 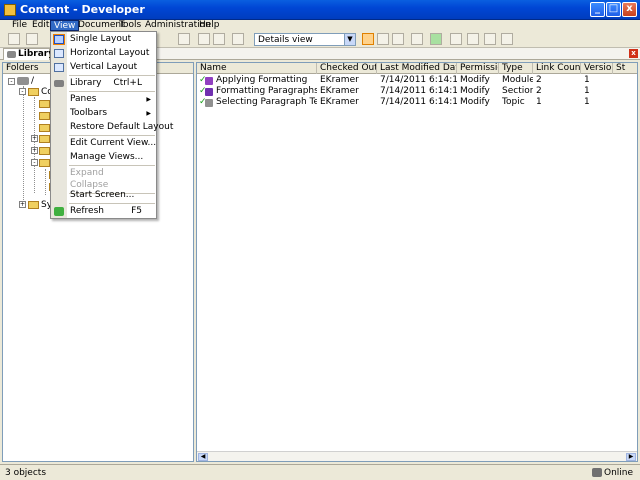 What do you see at coordinates (36, 54) in the screenshot?
I see `tab-library-label: Library` at bounding box center [36, 54].